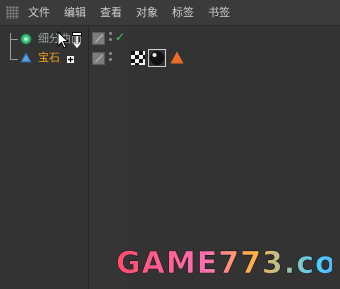 This screenshot has width=340, height=289. Describe the element at coordinates (26, 57) in the screenshot. I see `gem-icon` at that location.